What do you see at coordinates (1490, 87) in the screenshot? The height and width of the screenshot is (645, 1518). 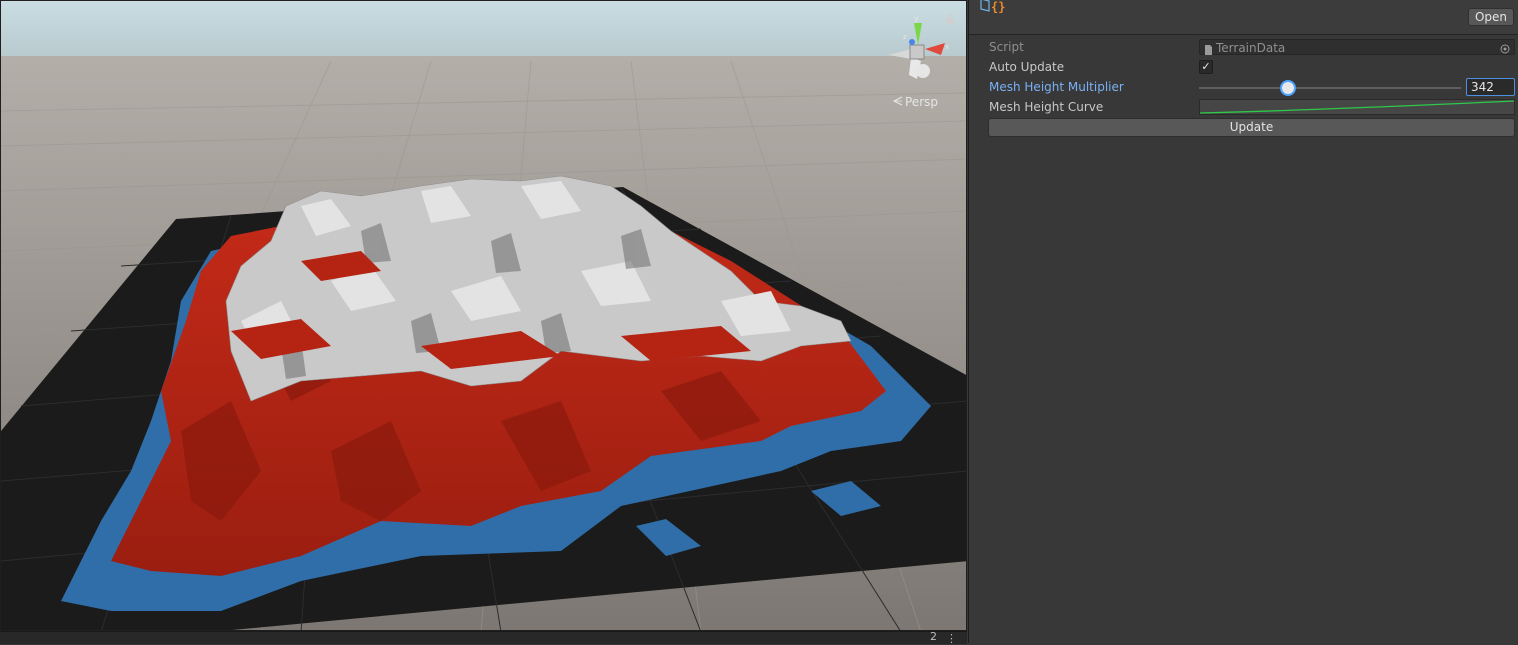 I see `multiplier-value-input` at bounding box center [1490, 87].